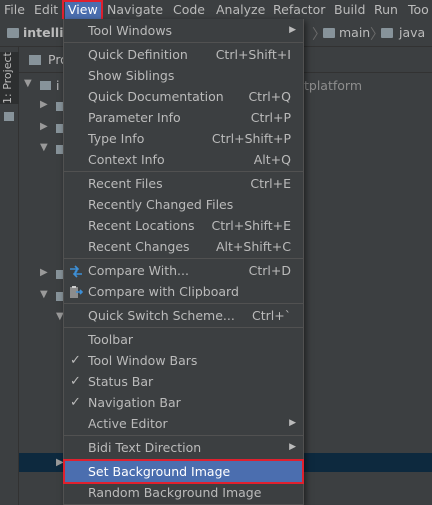  I want to click on menu-item-label: Toolbar, so click(111, 339).